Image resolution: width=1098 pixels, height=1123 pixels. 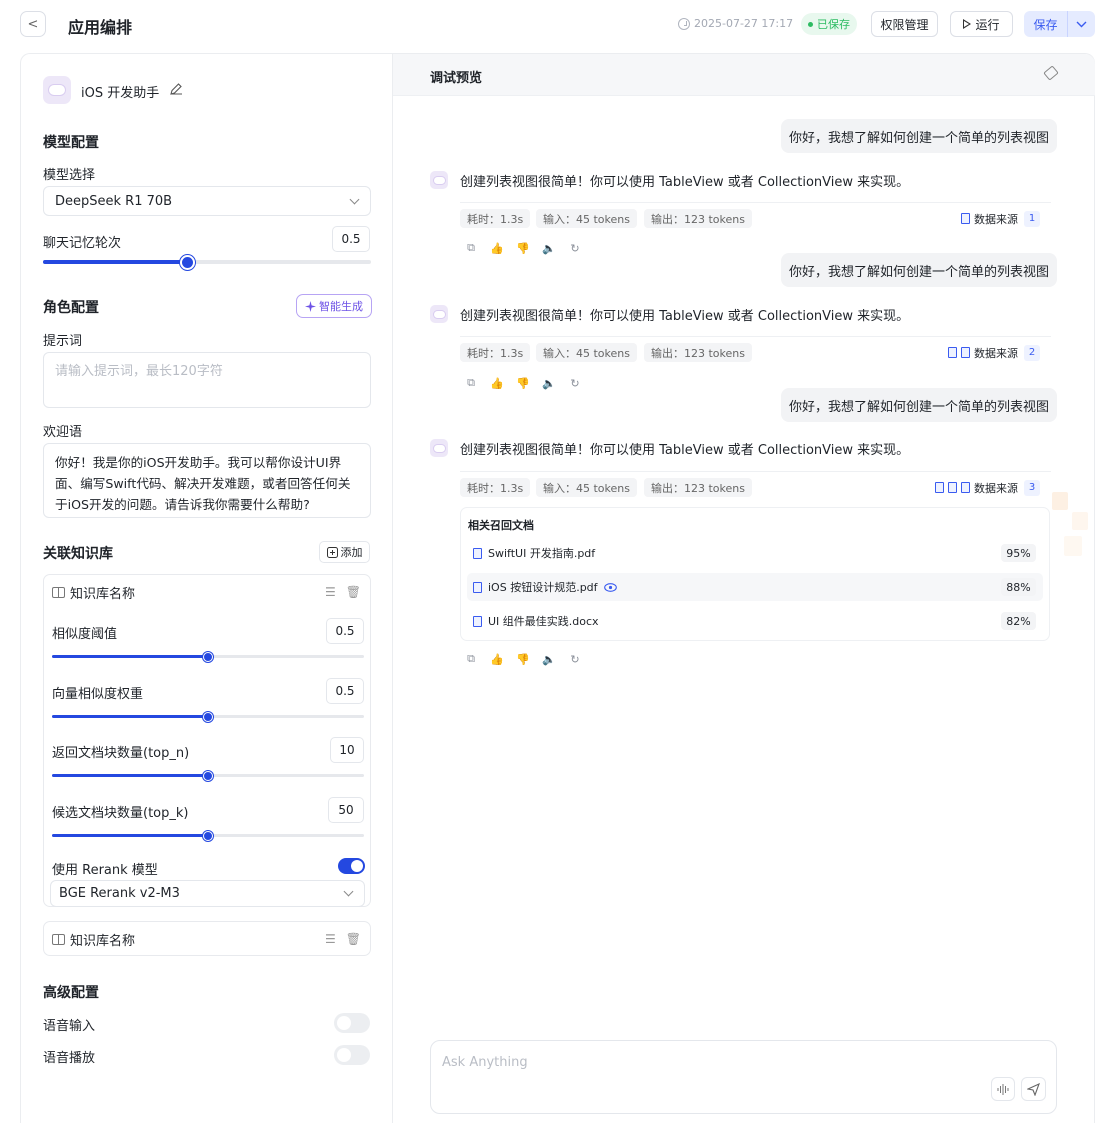 What do you see at coordinates (755, 553) in the screenshot?
I see `recall-doc-item: SwiftUI 开发指南.pdf 95%` at bounding box center [755, 553].